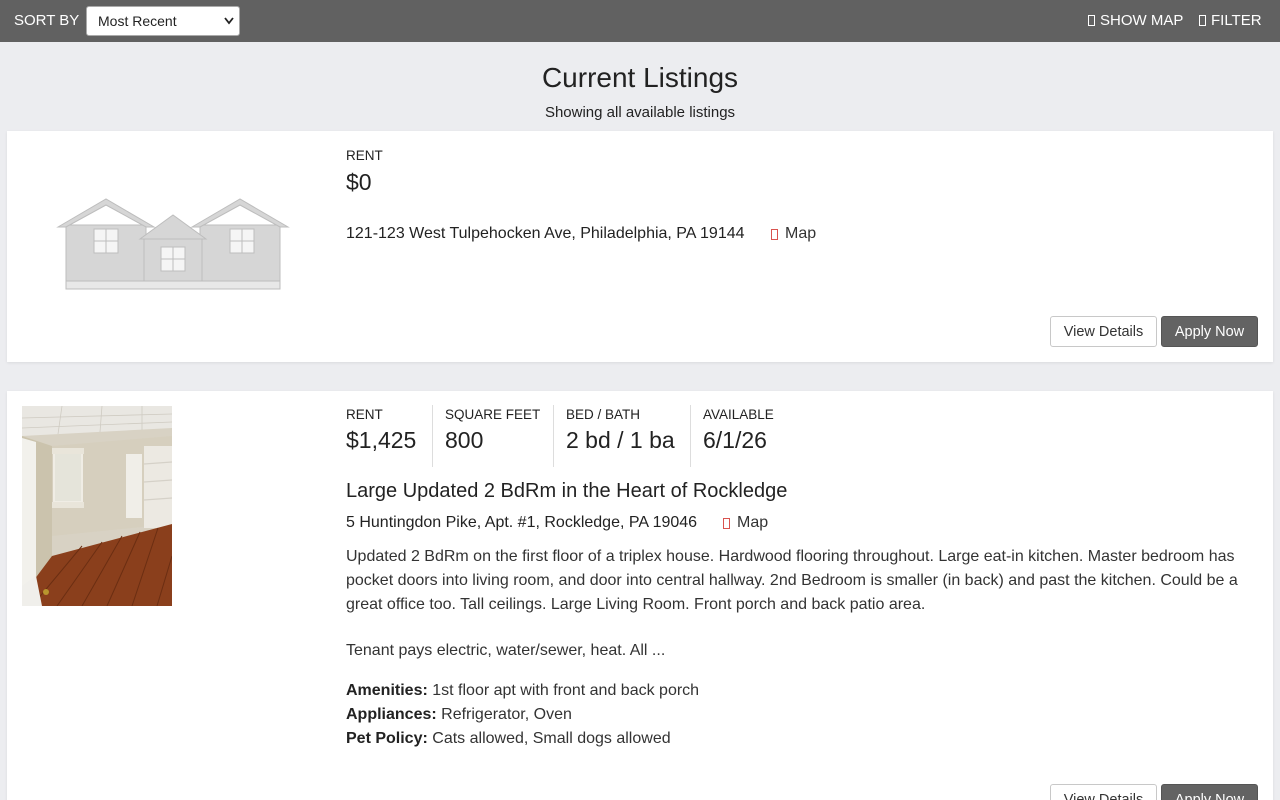 Image resolution: width=1280 pixels, height=800 pixels. I want to click on listing-photo, so click(97, 506).